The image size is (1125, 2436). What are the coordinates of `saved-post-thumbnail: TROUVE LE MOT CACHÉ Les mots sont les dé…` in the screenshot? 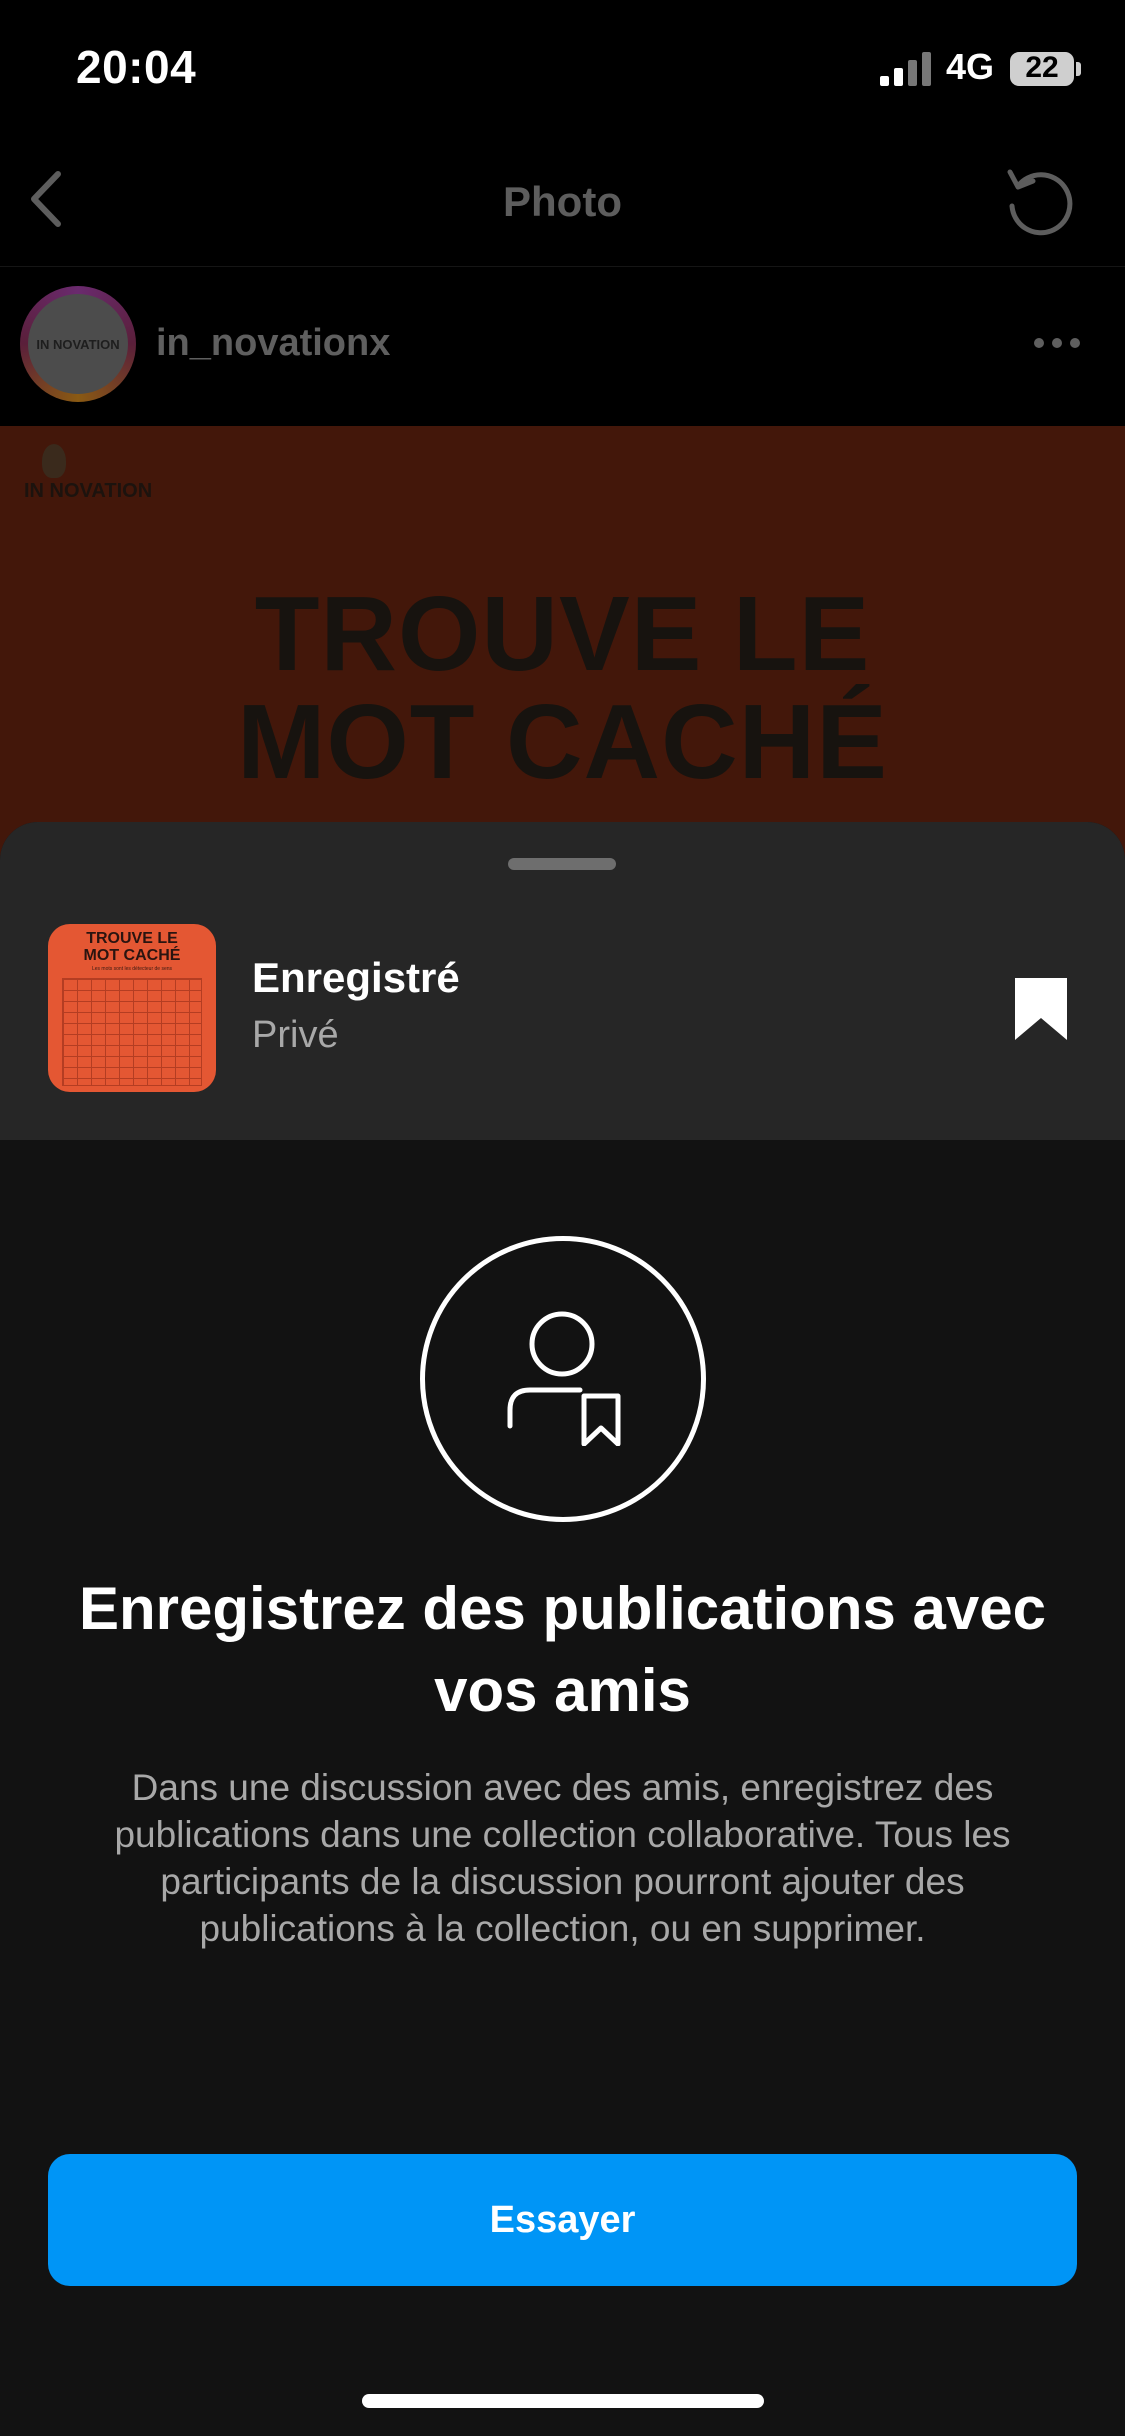 It's located at (132, 1008).